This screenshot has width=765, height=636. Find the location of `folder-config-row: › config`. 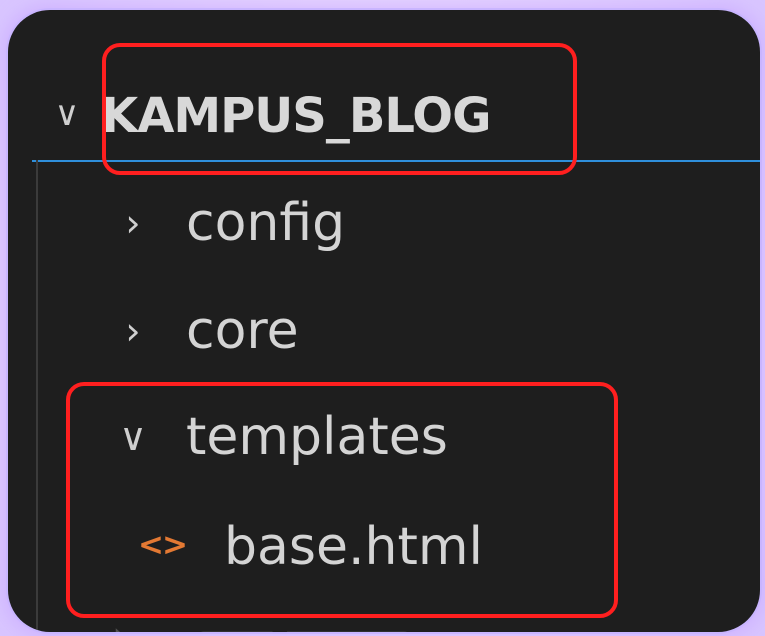

folder-config-row: › config is located at coordinates (228, 223).